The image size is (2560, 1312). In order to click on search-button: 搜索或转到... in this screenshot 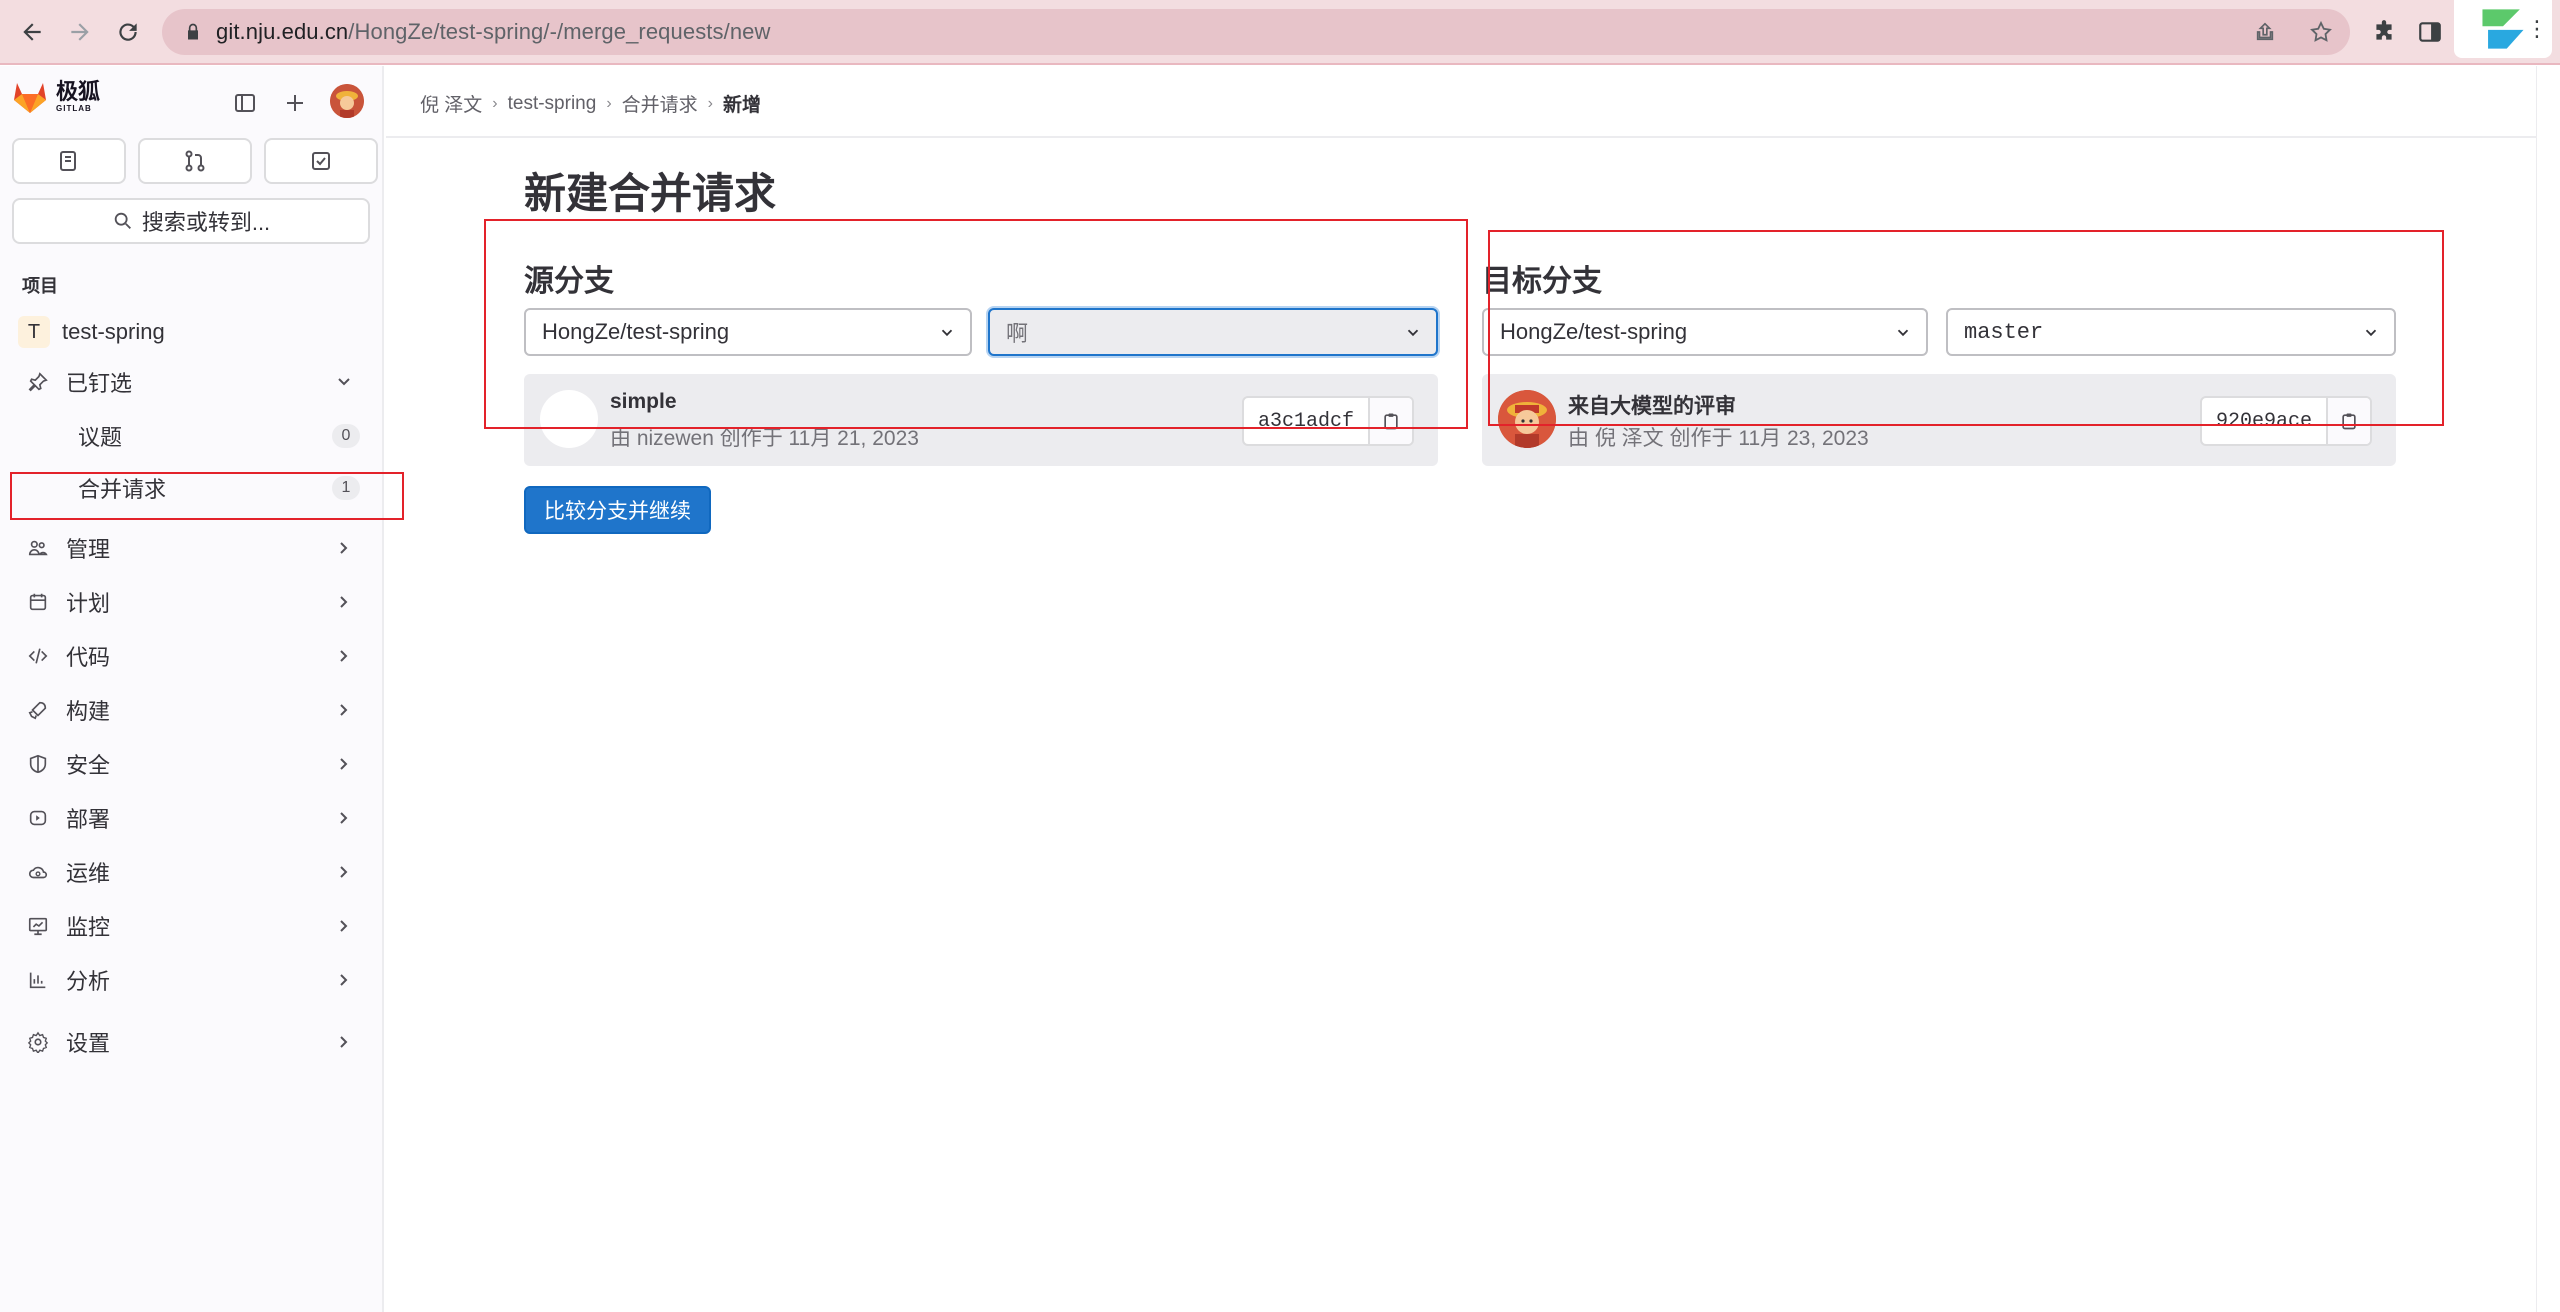, I will do `click(191, 221)`.